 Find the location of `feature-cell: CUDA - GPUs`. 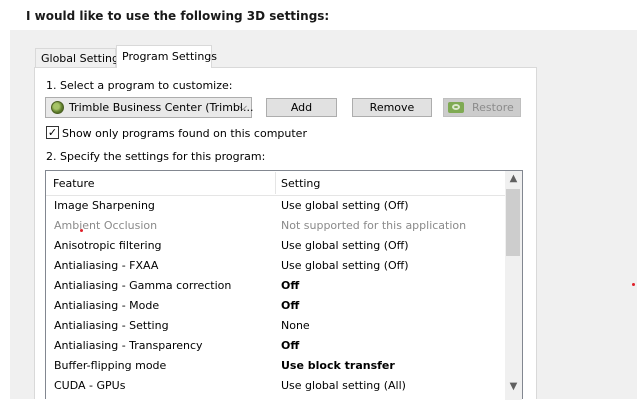

feature-cell: CUDA - GPUs is located at coordinates (90, 385).